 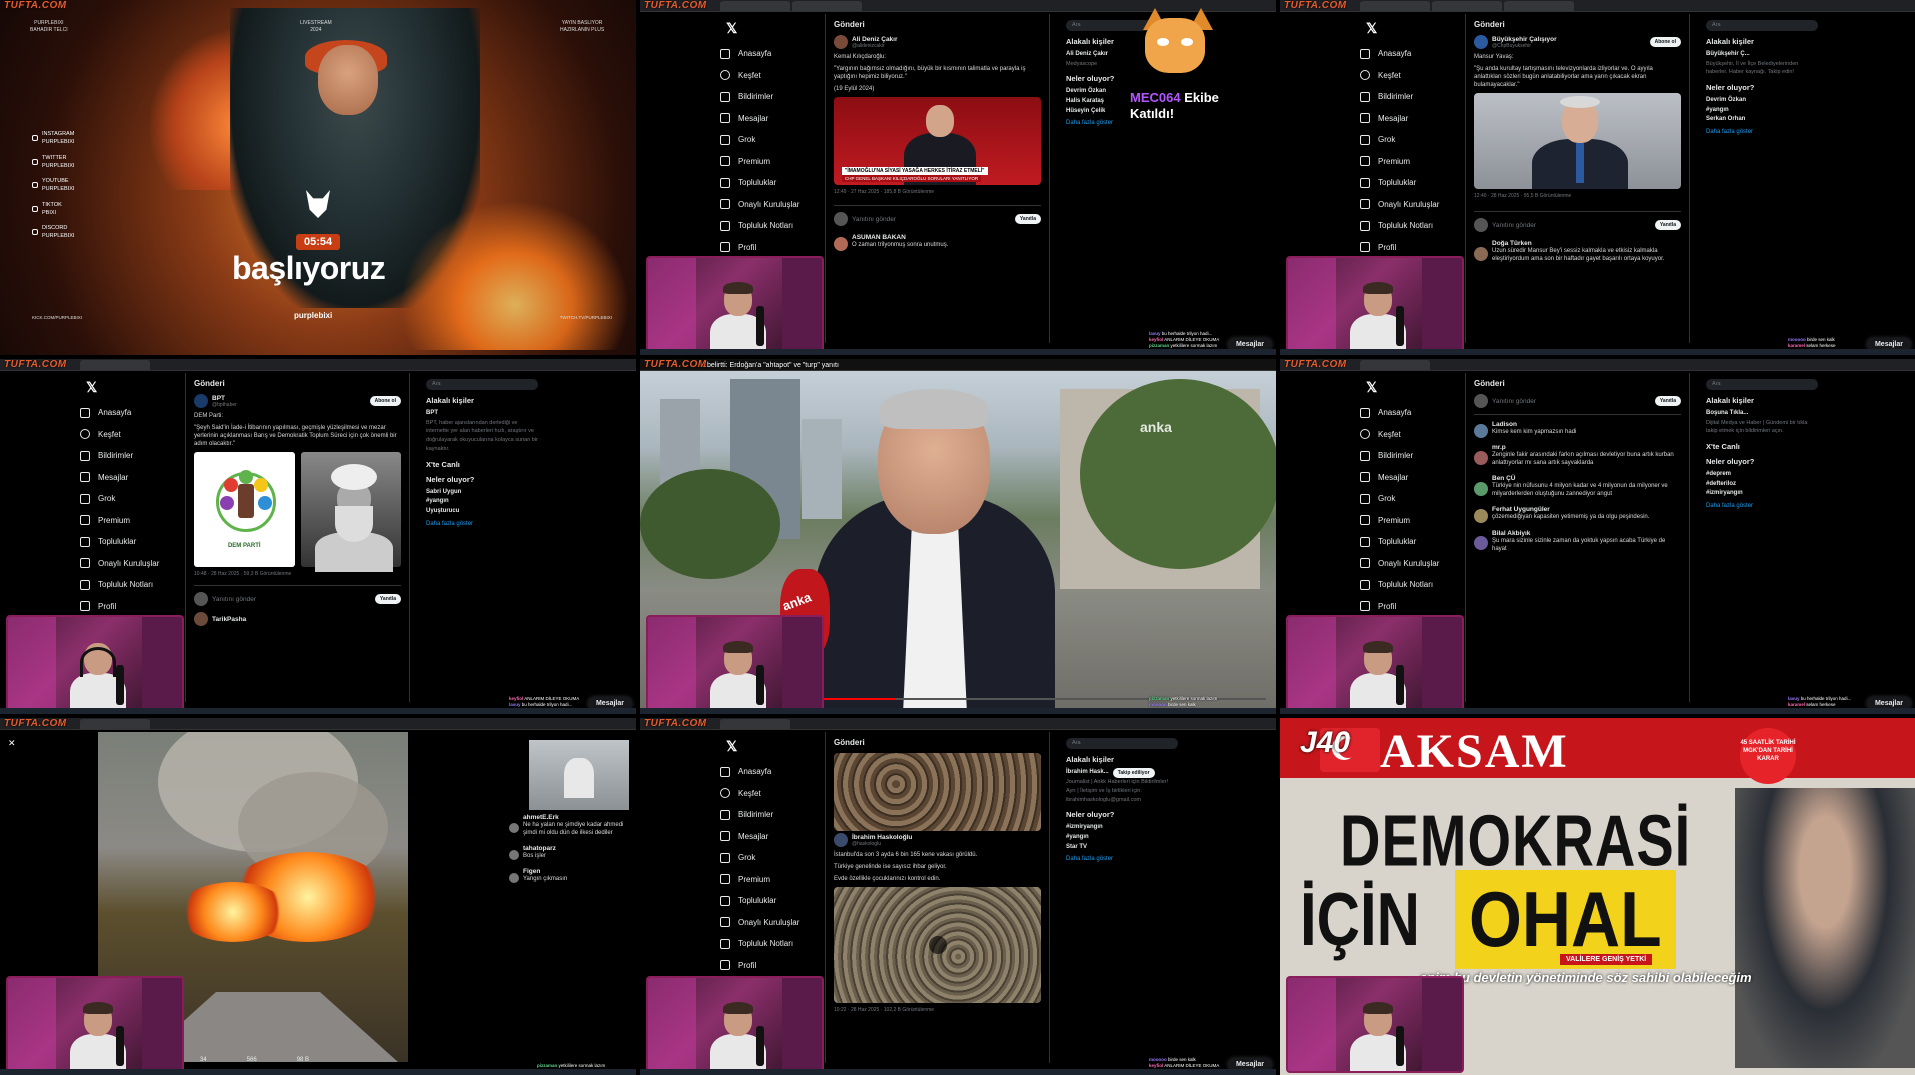 I want to click on author-name: Figen, so click(x=545, y=871).